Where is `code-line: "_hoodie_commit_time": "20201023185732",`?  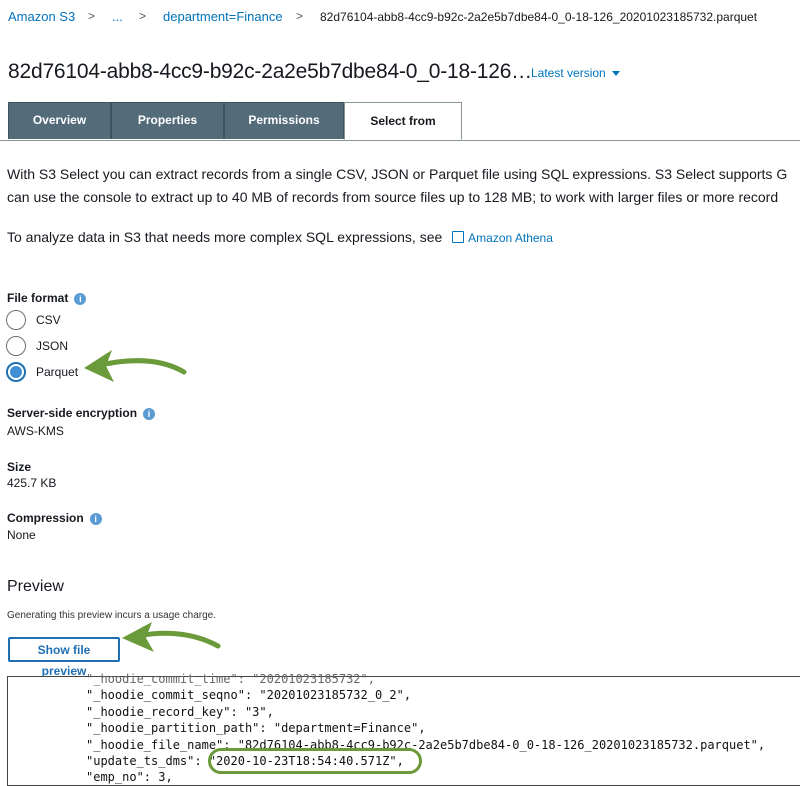
code-line: "_hoodie_commit_time": "20201023185732", is located at coordinates (230, 679).